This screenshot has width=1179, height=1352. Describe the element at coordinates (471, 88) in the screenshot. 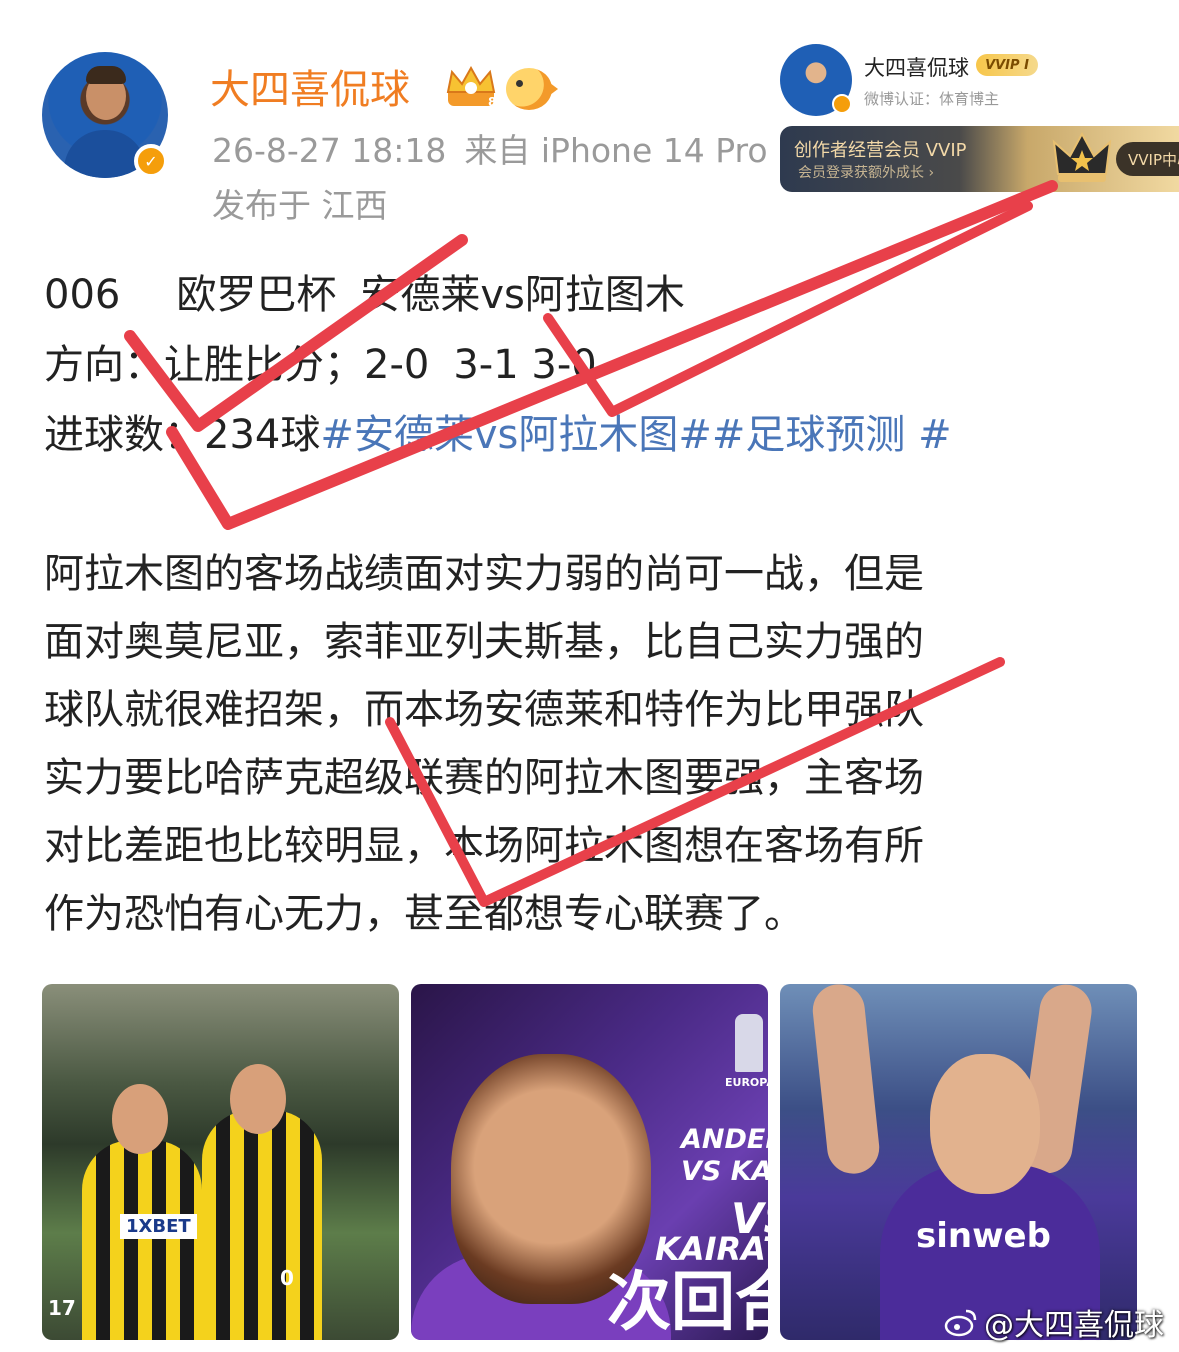

I see `crown-badge-icon: 8` at that location.